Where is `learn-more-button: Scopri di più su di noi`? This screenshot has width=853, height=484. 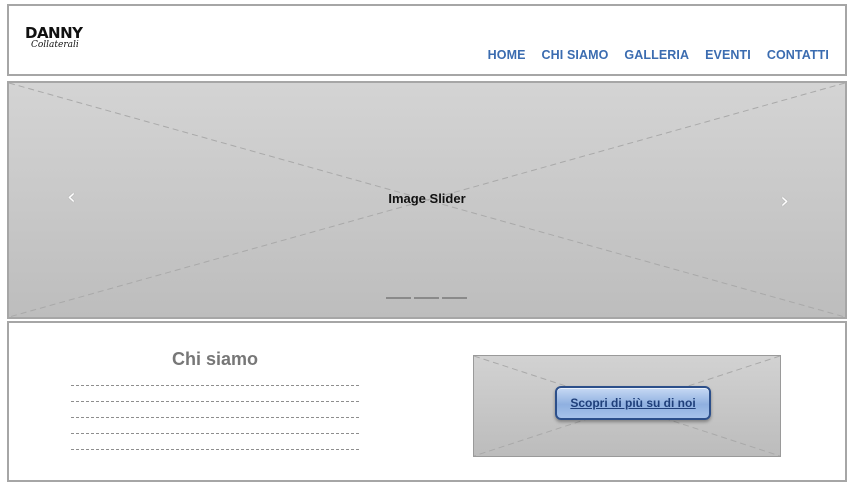 learn-more-button: Scopri di più su di noi is located at coordinates (633, 403).